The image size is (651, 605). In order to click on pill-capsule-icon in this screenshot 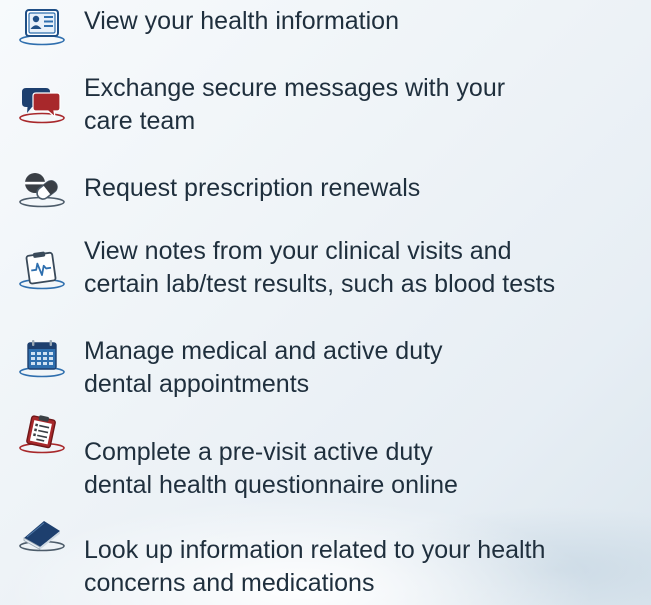, I will do `click(42, 188)`.